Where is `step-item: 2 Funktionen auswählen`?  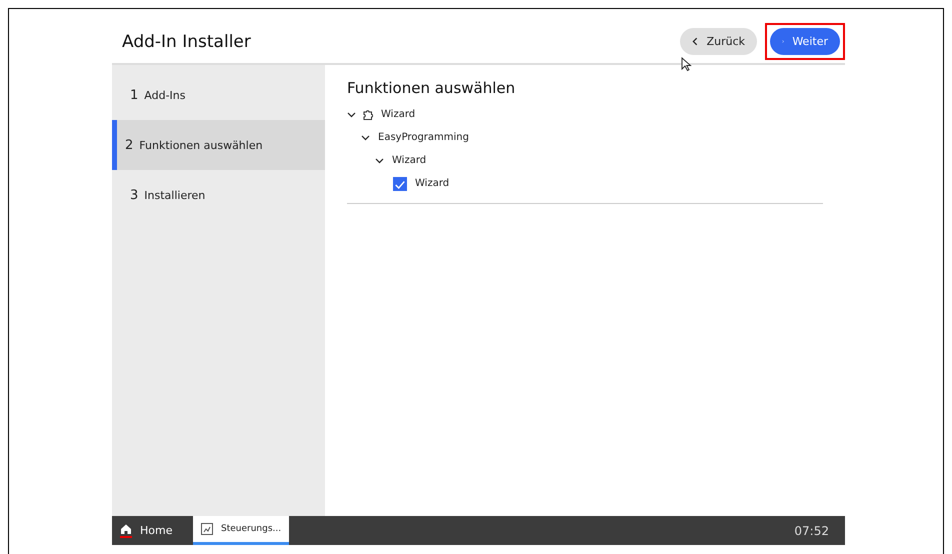 step-item: 2 Funktionen auswählen is located at coordinates (218, 145).